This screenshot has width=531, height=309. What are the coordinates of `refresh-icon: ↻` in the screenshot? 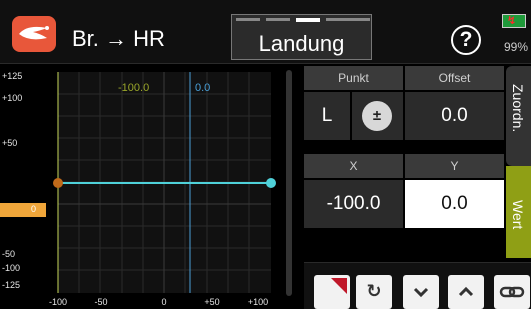 It's located at (374, 291).